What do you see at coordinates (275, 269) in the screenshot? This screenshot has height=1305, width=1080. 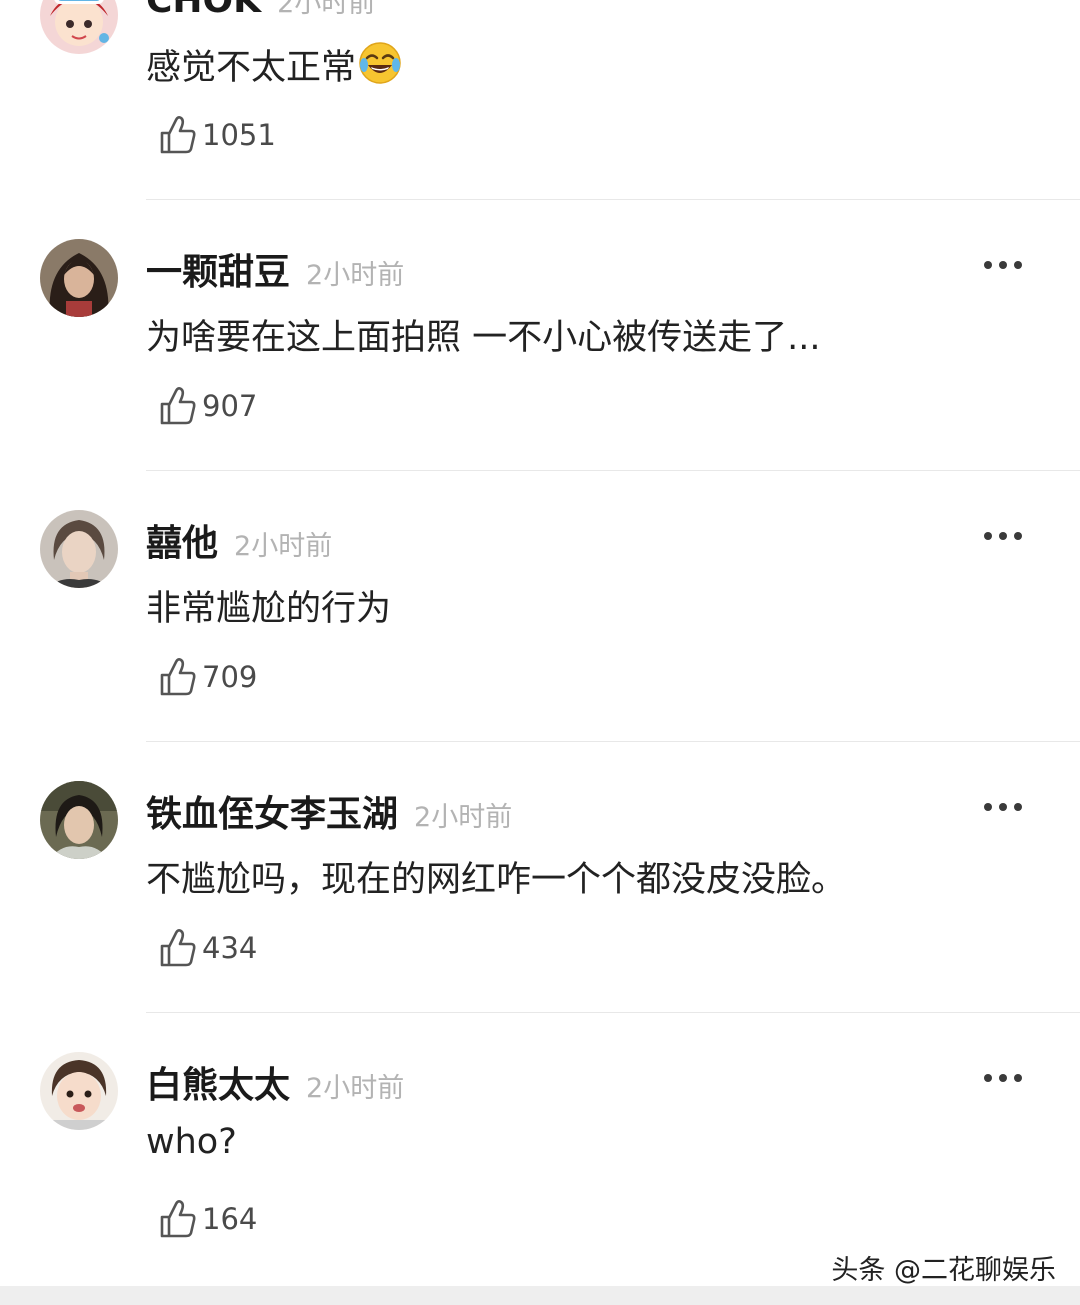 I see `username: 一颗甜豆 2小时前` at bounding box center [275, 269].